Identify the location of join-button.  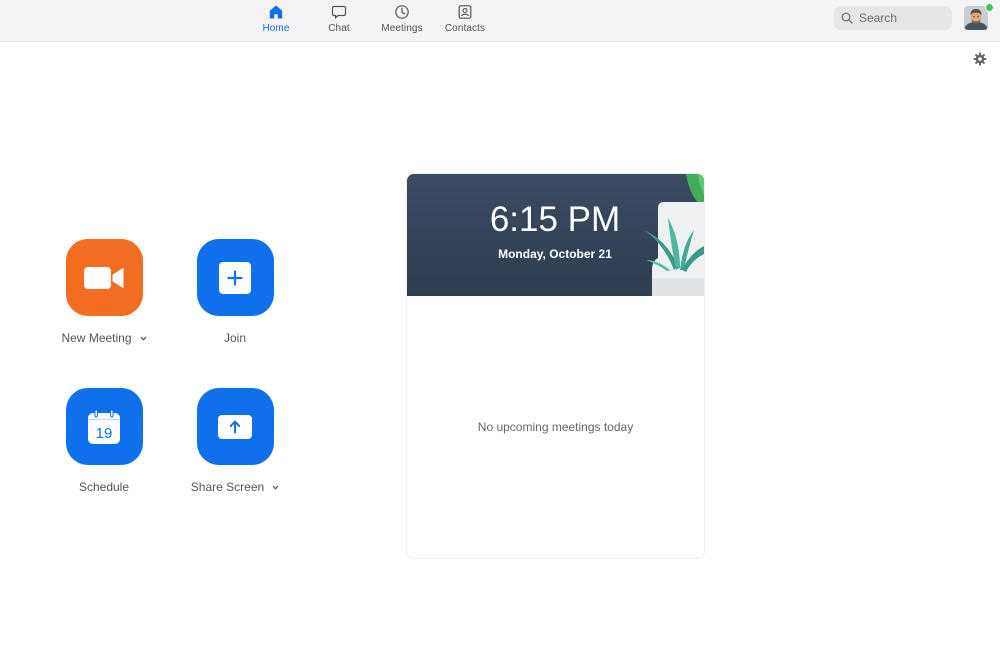
(235, 277).